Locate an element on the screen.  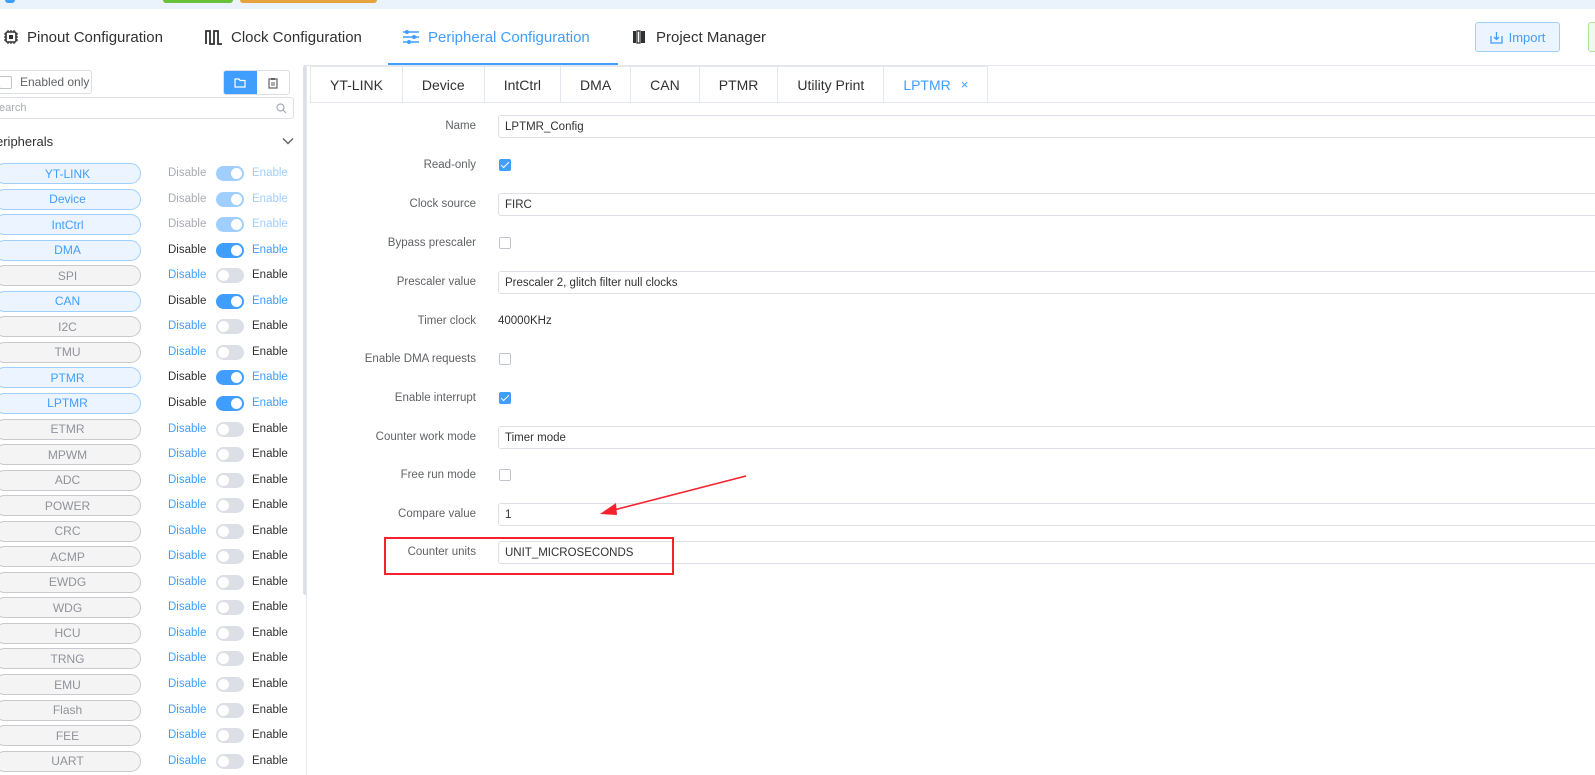
peripheral-name-pill: Flash is located at coordinates (70, 710).